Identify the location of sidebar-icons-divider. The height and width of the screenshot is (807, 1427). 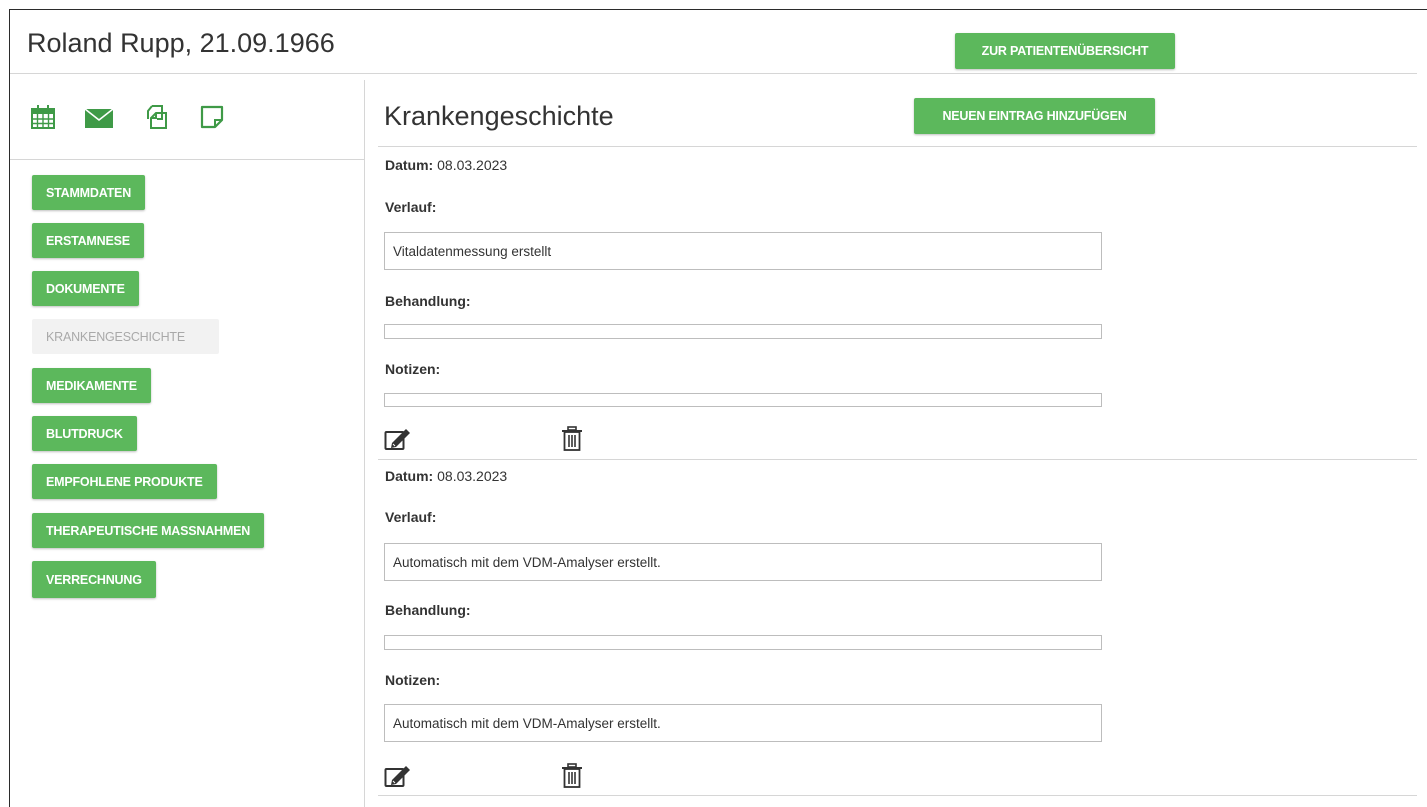
(187, 159).